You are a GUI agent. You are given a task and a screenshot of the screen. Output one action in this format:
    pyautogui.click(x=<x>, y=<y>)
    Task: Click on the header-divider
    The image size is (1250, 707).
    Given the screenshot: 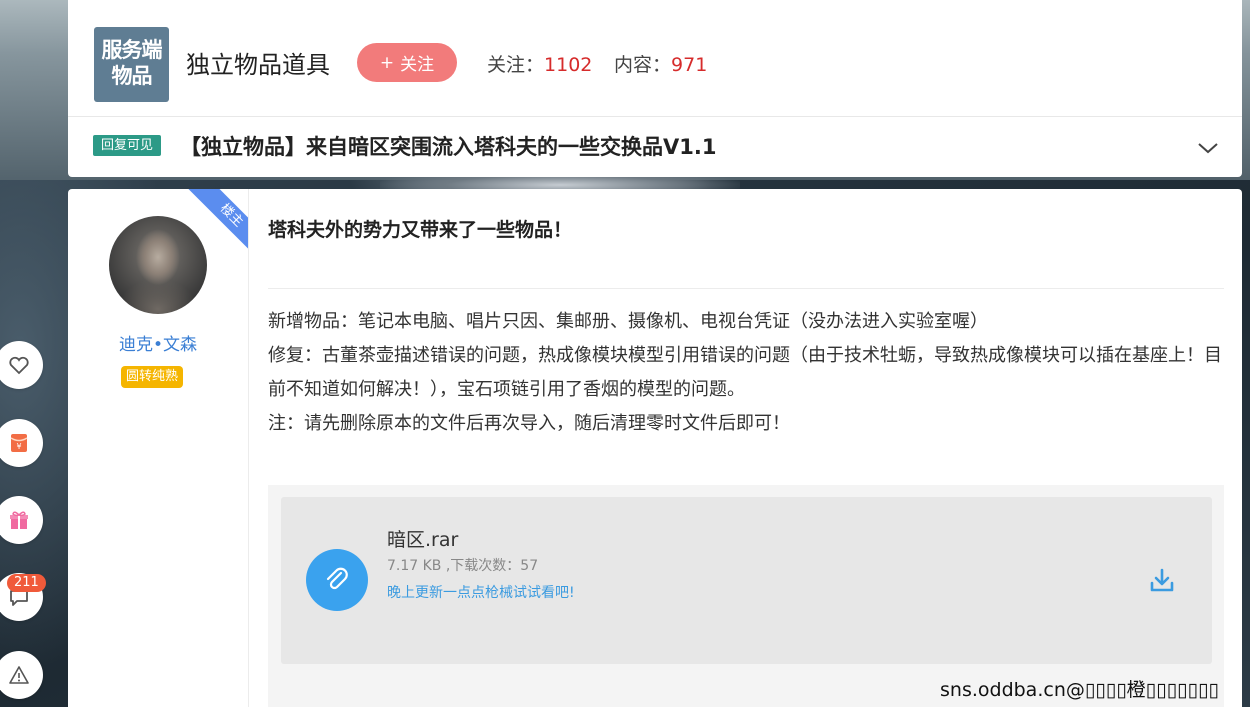 What is the action you would take?
    pyautogui.click(x=655, y=116)
    